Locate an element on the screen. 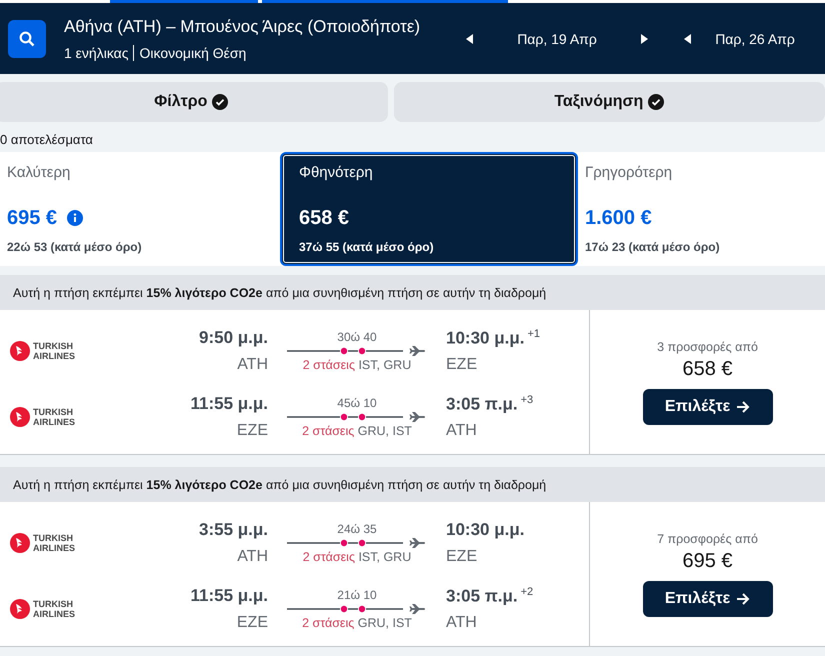 The image size is (825, 656). flight-duration: 30ώ 40 is located at coordinates (357, 337).